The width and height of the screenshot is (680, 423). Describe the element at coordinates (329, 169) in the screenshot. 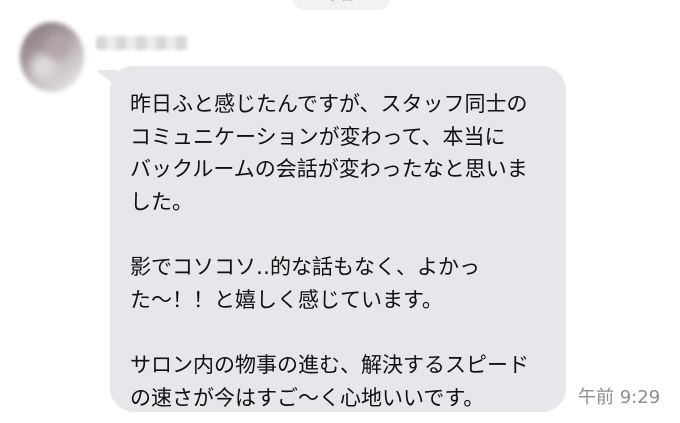

I see `message-line: バックルームの会話が変わったなと思いま` at that location.